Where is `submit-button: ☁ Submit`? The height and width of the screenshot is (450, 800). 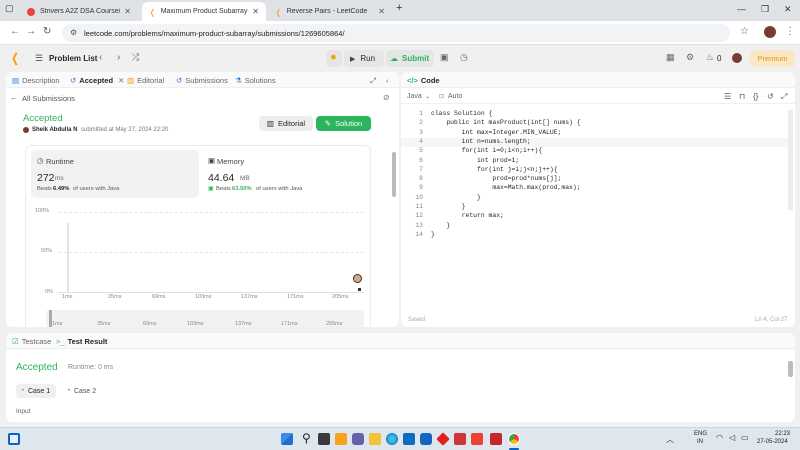
submit-button: ☁ Submit is located at coordinates (410, 58).